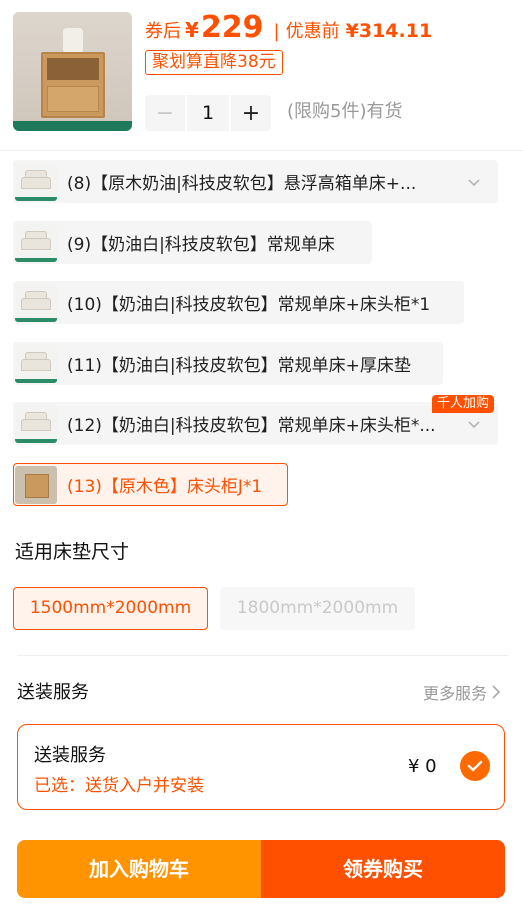  Describe the element at coordinates (36, 484) in the screenshot. I see `nightstand-thumbnail-icon` at that location.